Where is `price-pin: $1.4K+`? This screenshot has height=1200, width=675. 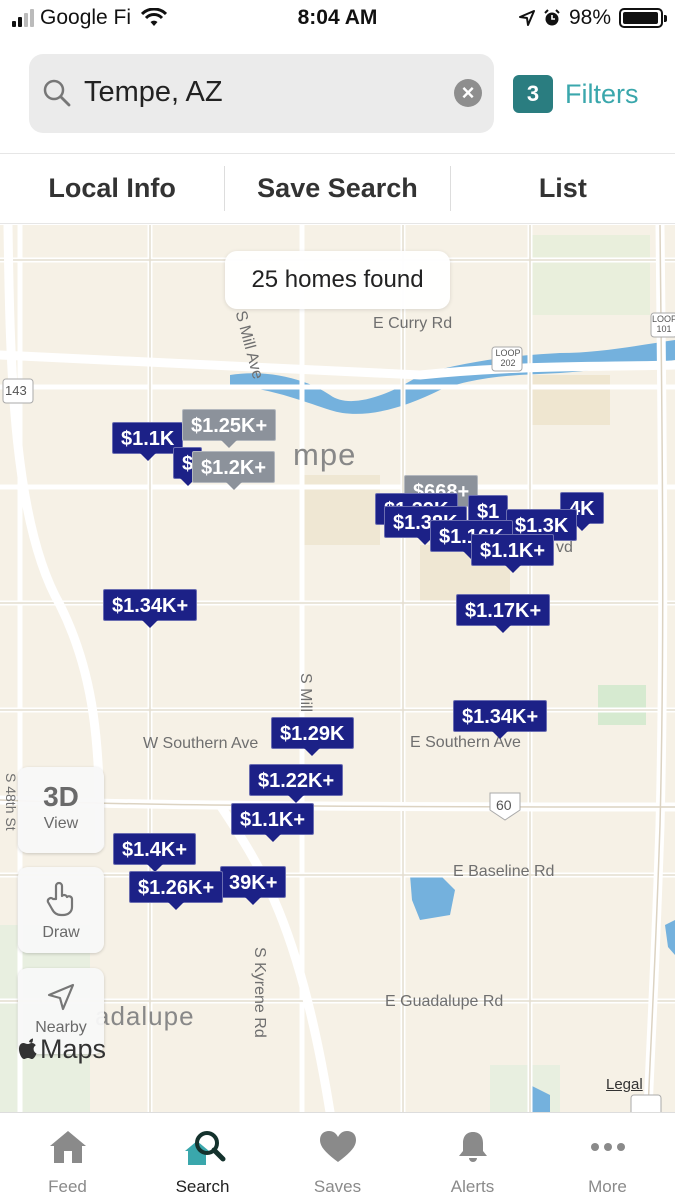 price-pin: $1.4K+ is located at coordinates (155, 852).